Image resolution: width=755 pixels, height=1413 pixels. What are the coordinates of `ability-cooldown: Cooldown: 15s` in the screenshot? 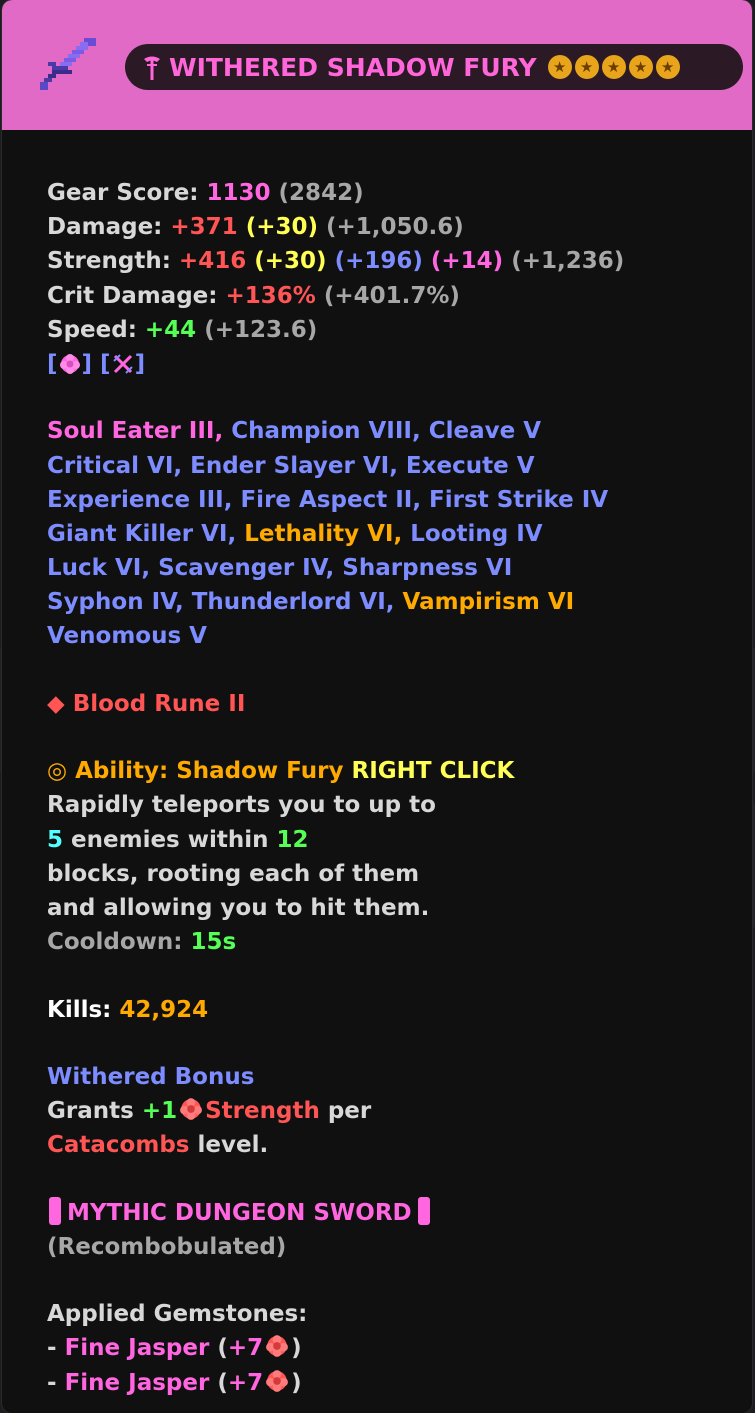 It's located at (142, 942).